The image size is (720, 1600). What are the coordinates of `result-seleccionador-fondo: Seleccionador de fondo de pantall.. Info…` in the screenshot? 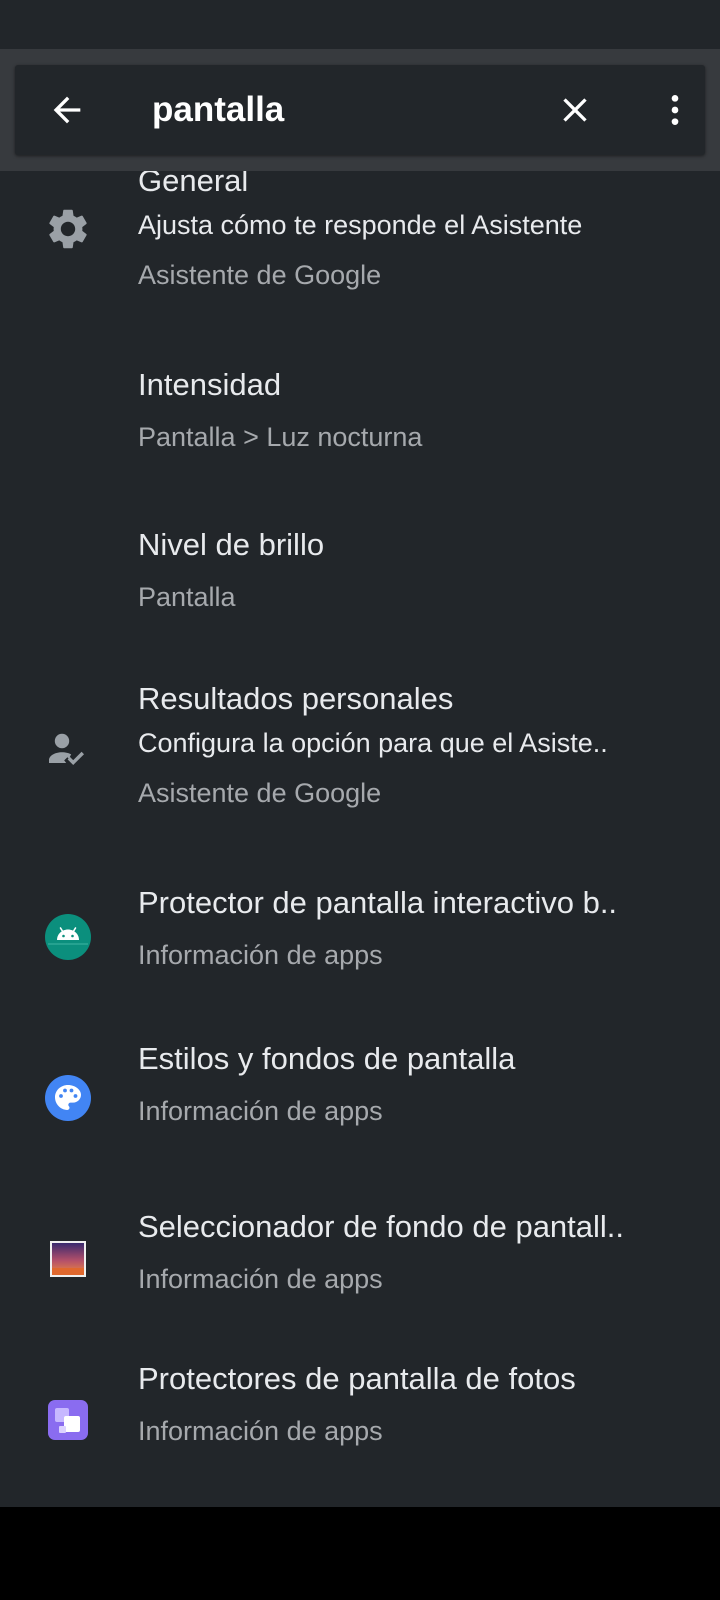 It's located at (360, 1254).